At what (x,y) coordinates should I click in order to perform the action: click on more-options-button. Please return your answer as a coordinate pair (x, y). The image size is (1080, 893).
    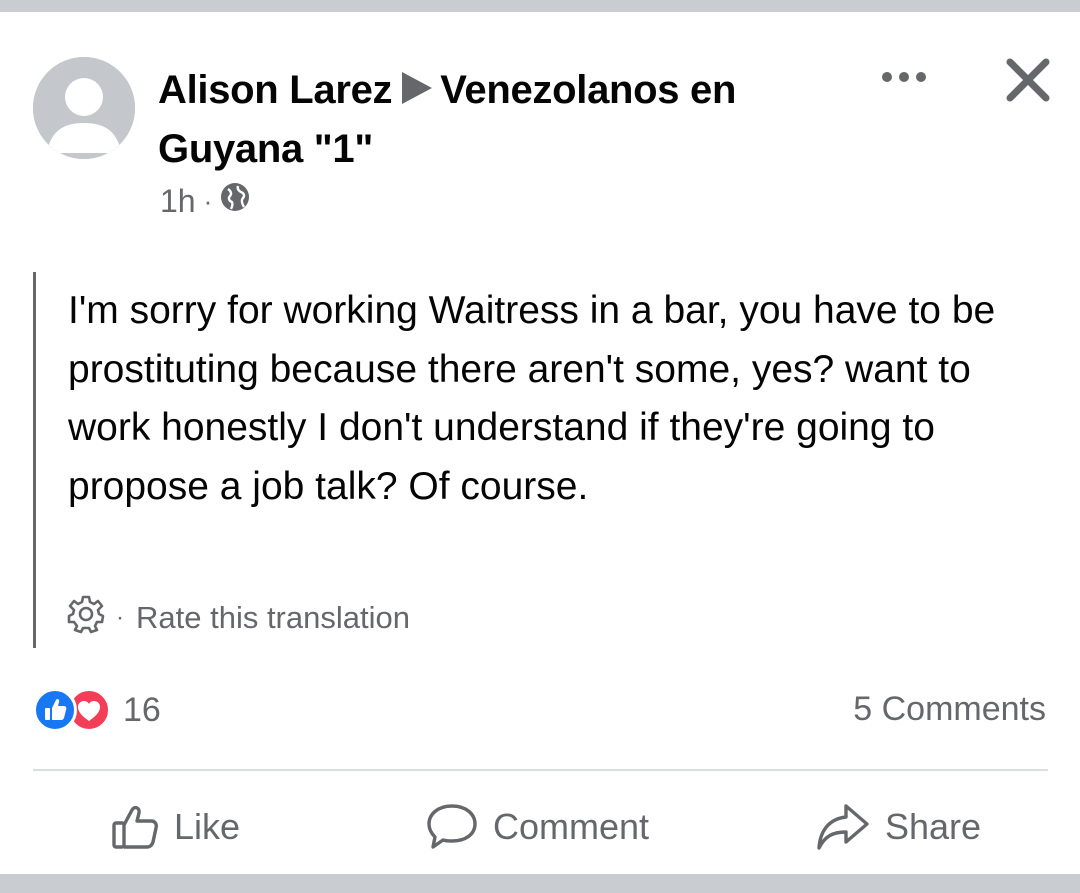
    Looking at the image, I should click on (904, 77).